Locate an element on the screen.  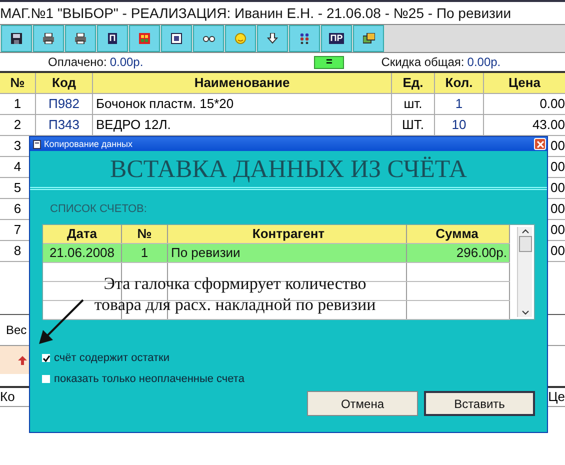
table-cell: 10 is located at coordinates (459, 124).